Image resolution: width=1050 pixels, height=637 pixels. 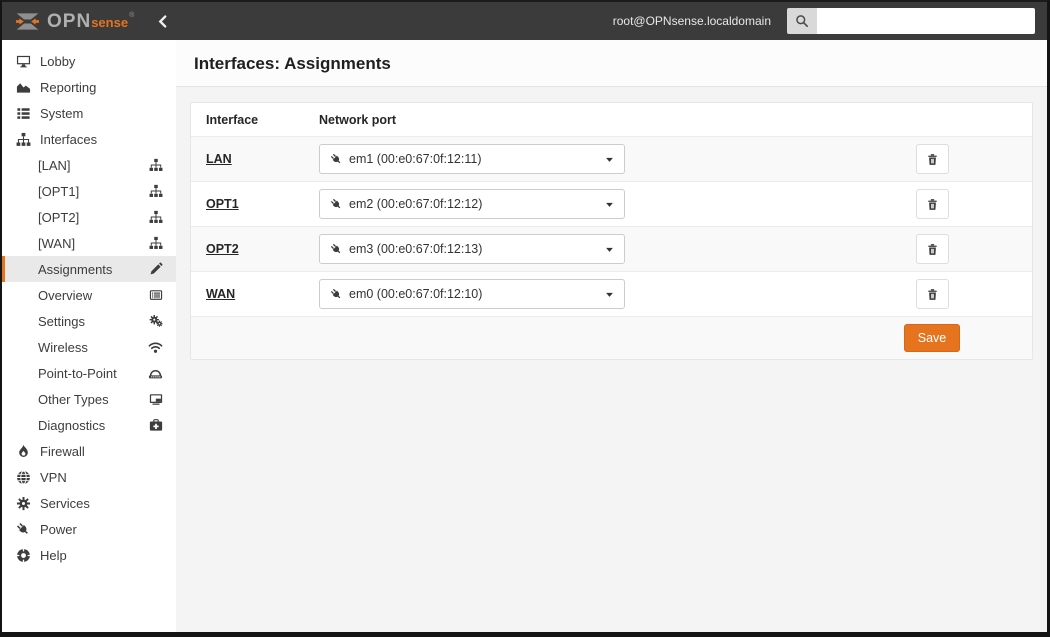 I want to click on selected-port-label: em1 (00:e0:67:0f:12:11), so click(x=415, y=159).